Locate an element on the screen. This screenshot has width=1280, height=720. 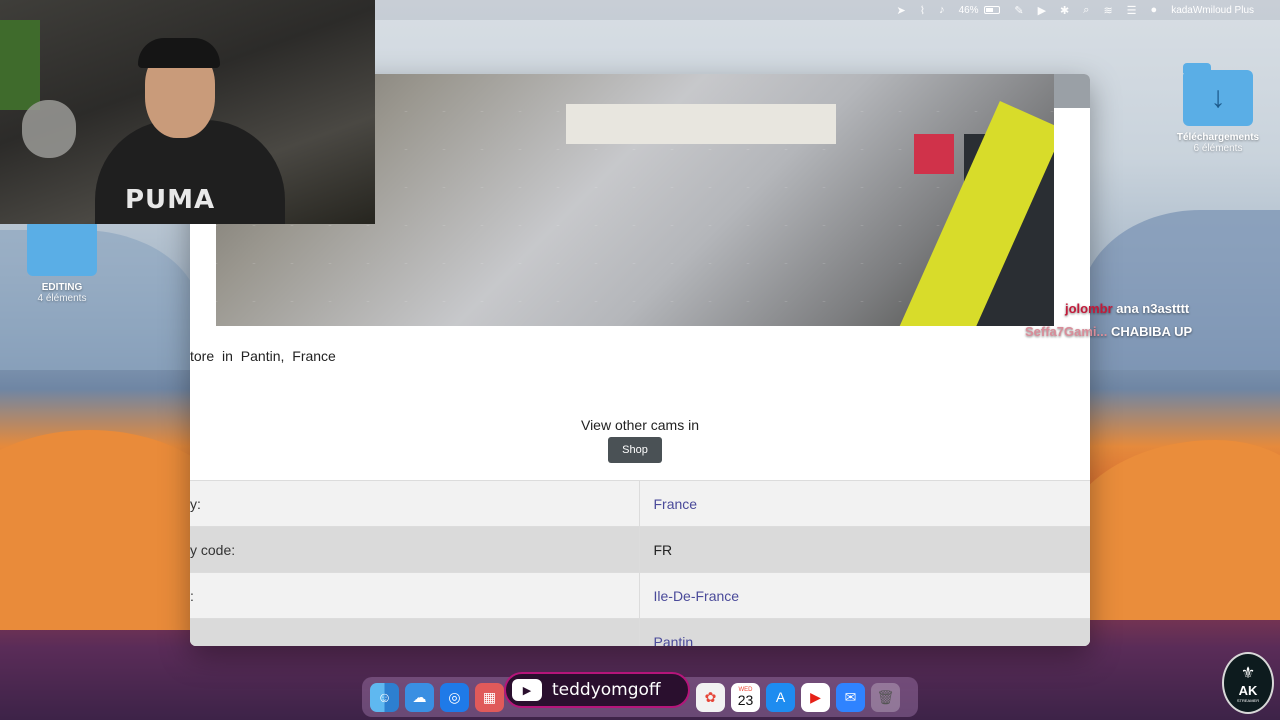
download-arrow-icon: ↓ is located at coordinates (1218, 97).